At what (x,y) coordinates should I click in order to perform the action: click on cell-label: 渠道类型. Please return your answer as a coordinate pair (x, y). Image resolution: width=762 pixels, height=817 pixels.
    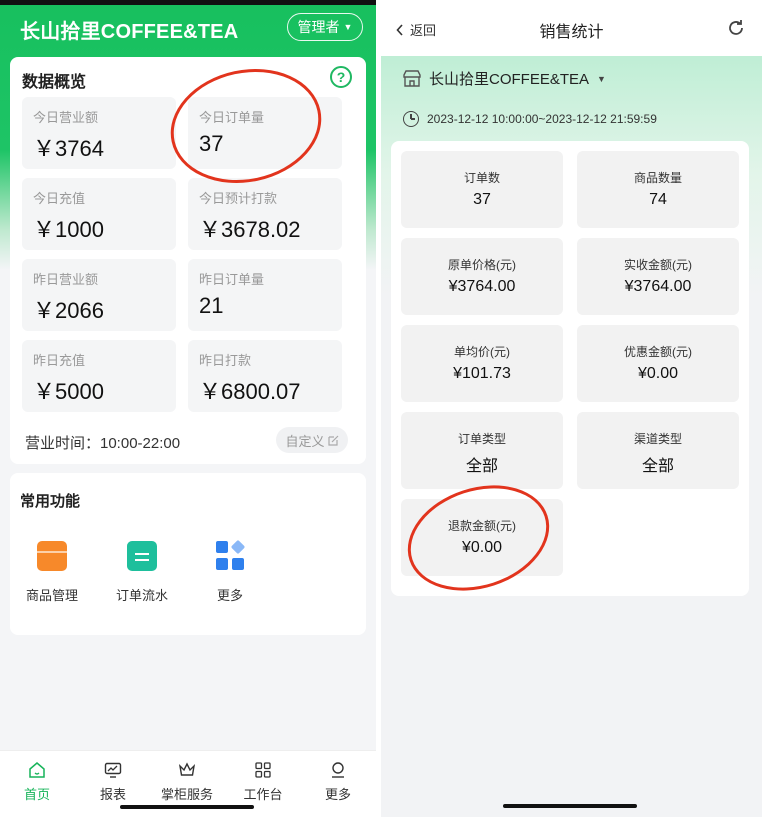
    Looking at the image, I should click on (657, 439).